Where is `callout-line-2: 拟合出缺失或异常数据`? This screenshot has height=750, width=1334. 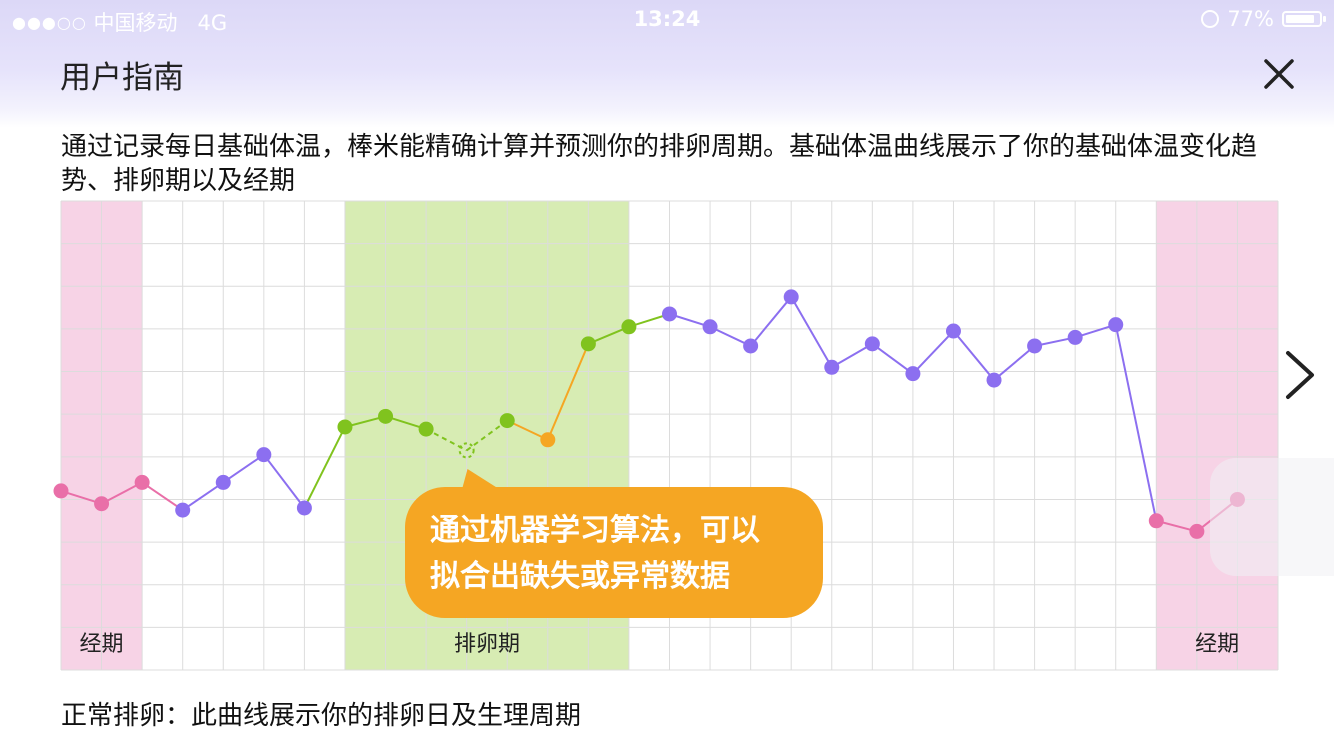
callout-line-2: 拟合出缺失或异常数据 is located at coordinates (580, 576).